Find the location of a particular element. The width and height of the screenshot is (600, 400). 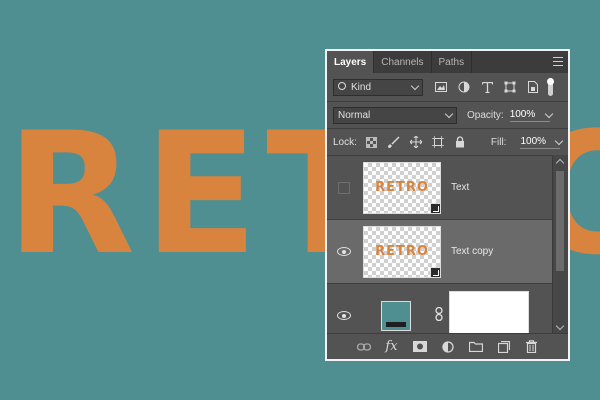

fx-icon: fx is located at coordinates (392, 346).